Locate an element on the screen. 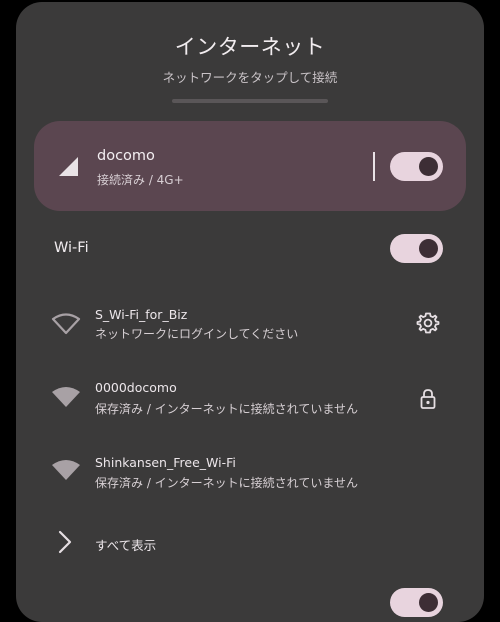 This screenshot has height=622, width=500. wifi-toggle is located at coordinates (416, 248).